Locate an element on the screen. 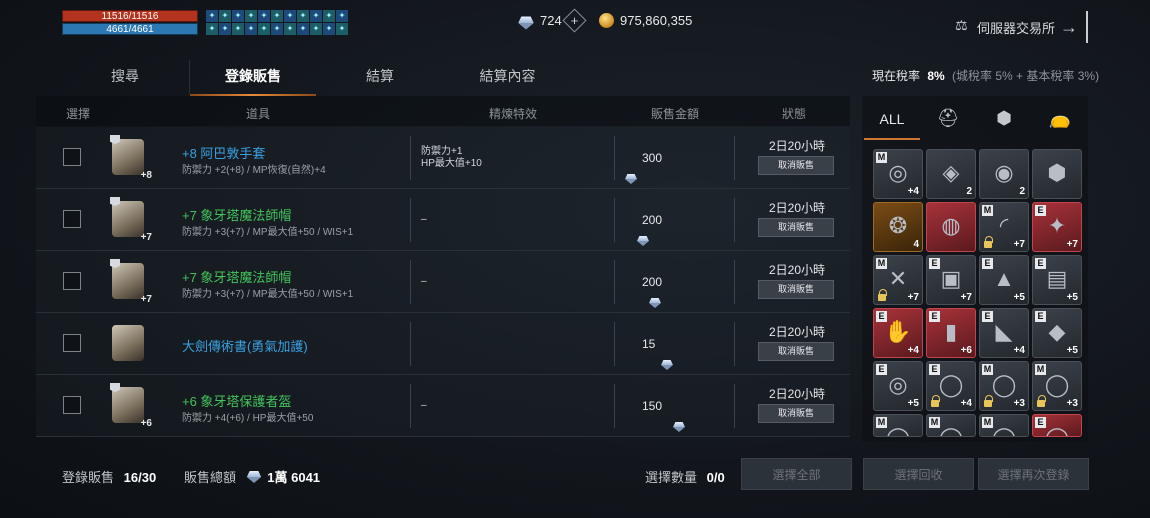  total-value: 1萬 6041 is located at coordinates (294, 477).